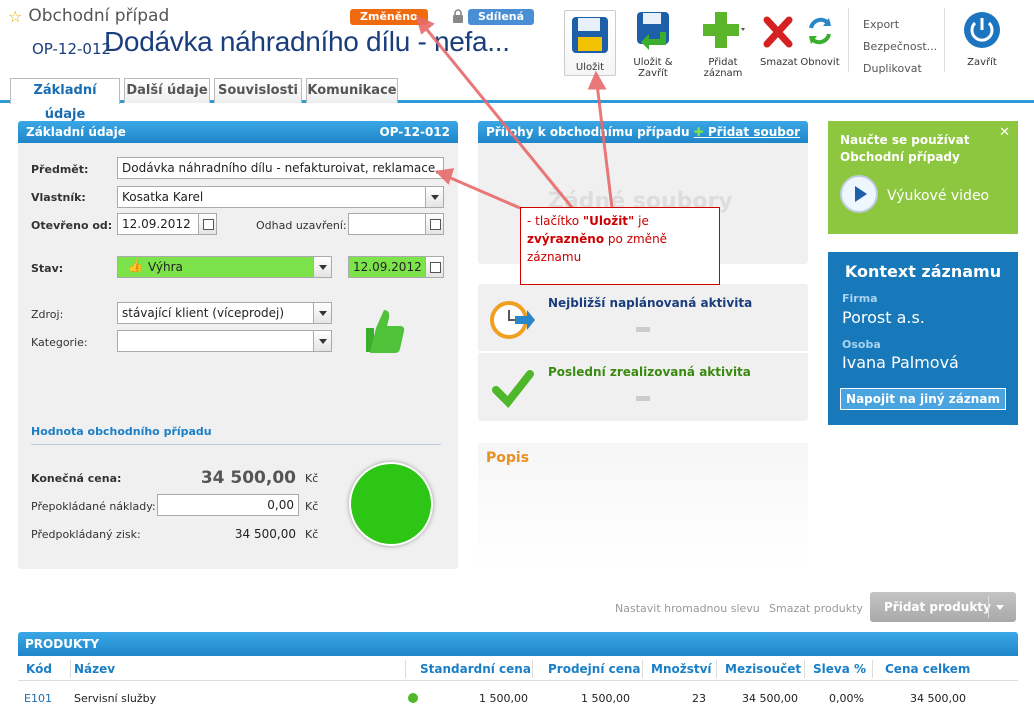  I want to click on module-title-text: Obchodní případ, so click(99, 16).